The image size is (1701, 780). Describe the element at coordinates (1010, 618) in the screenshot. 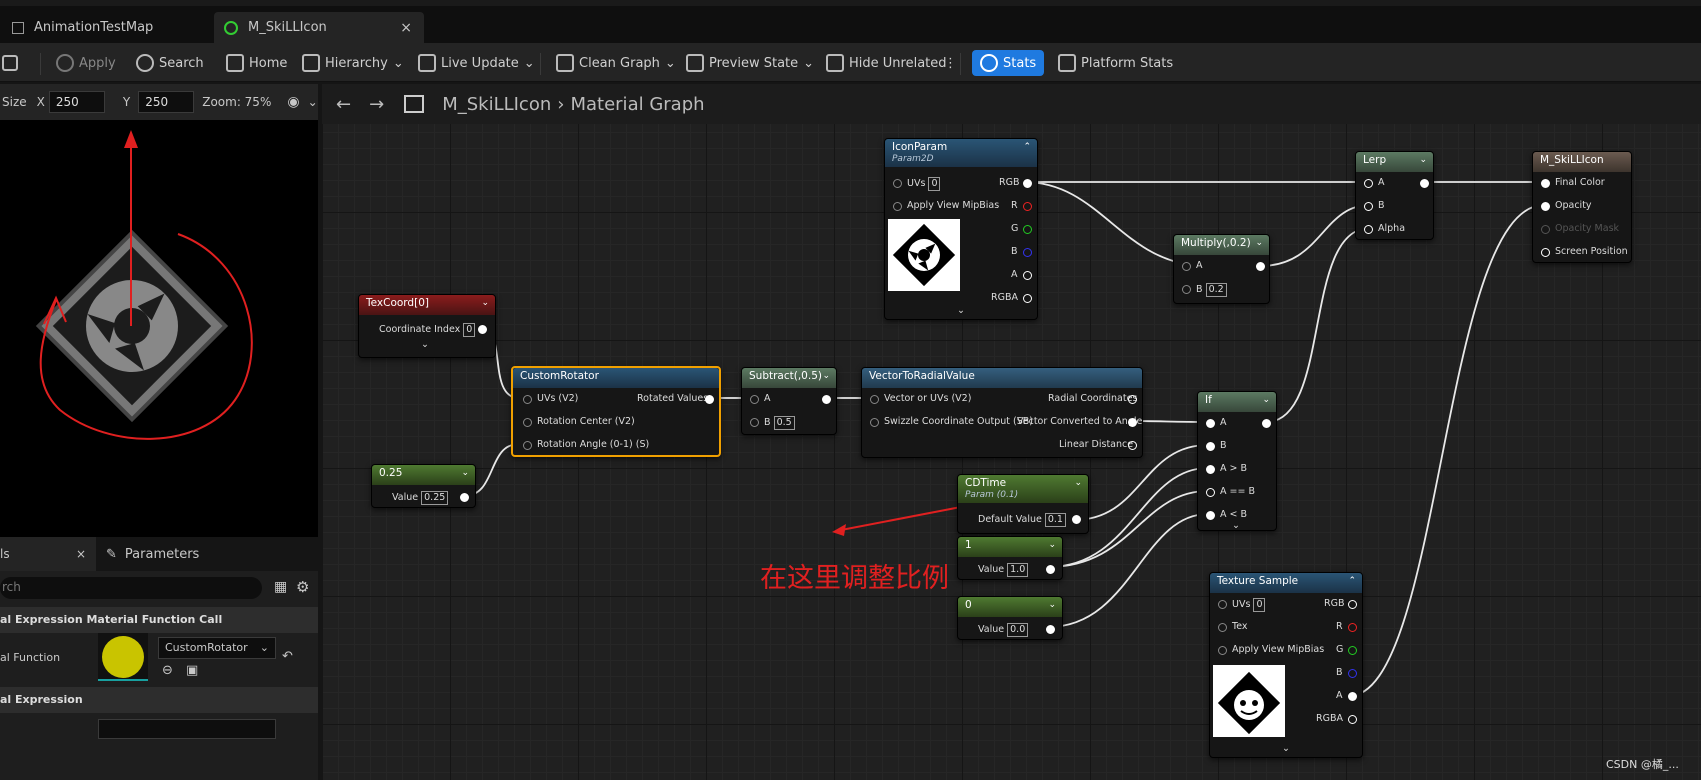

I see `node-constant-0: 0 ⌄ Value 0.0` at that location.